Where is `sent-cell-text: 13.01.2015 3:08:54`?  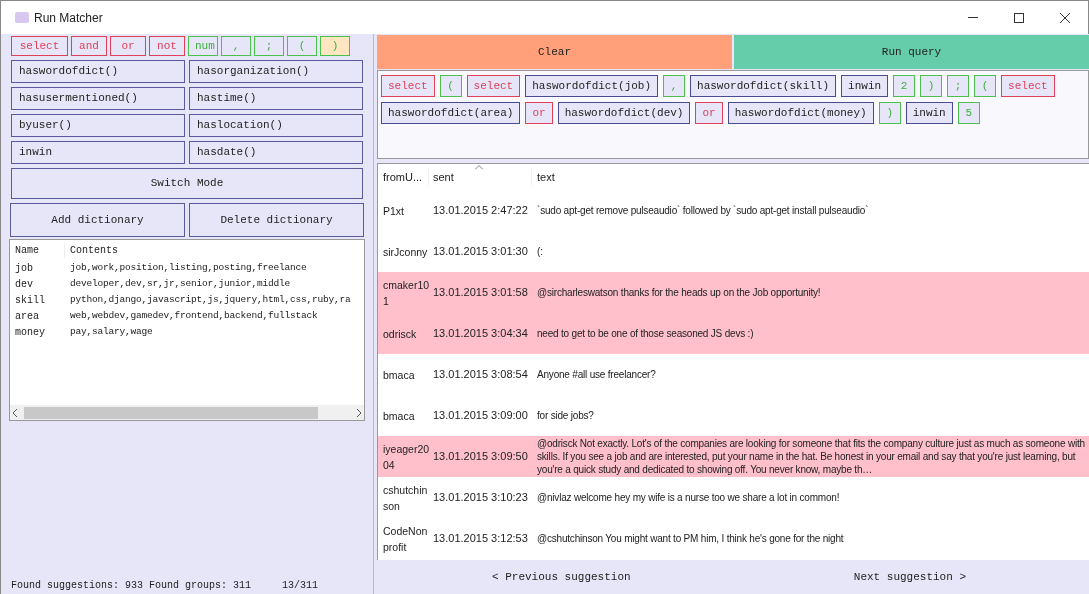 sent-cell-text: 13.01.2015 3:08:54 is located at coordinates (480, 375).